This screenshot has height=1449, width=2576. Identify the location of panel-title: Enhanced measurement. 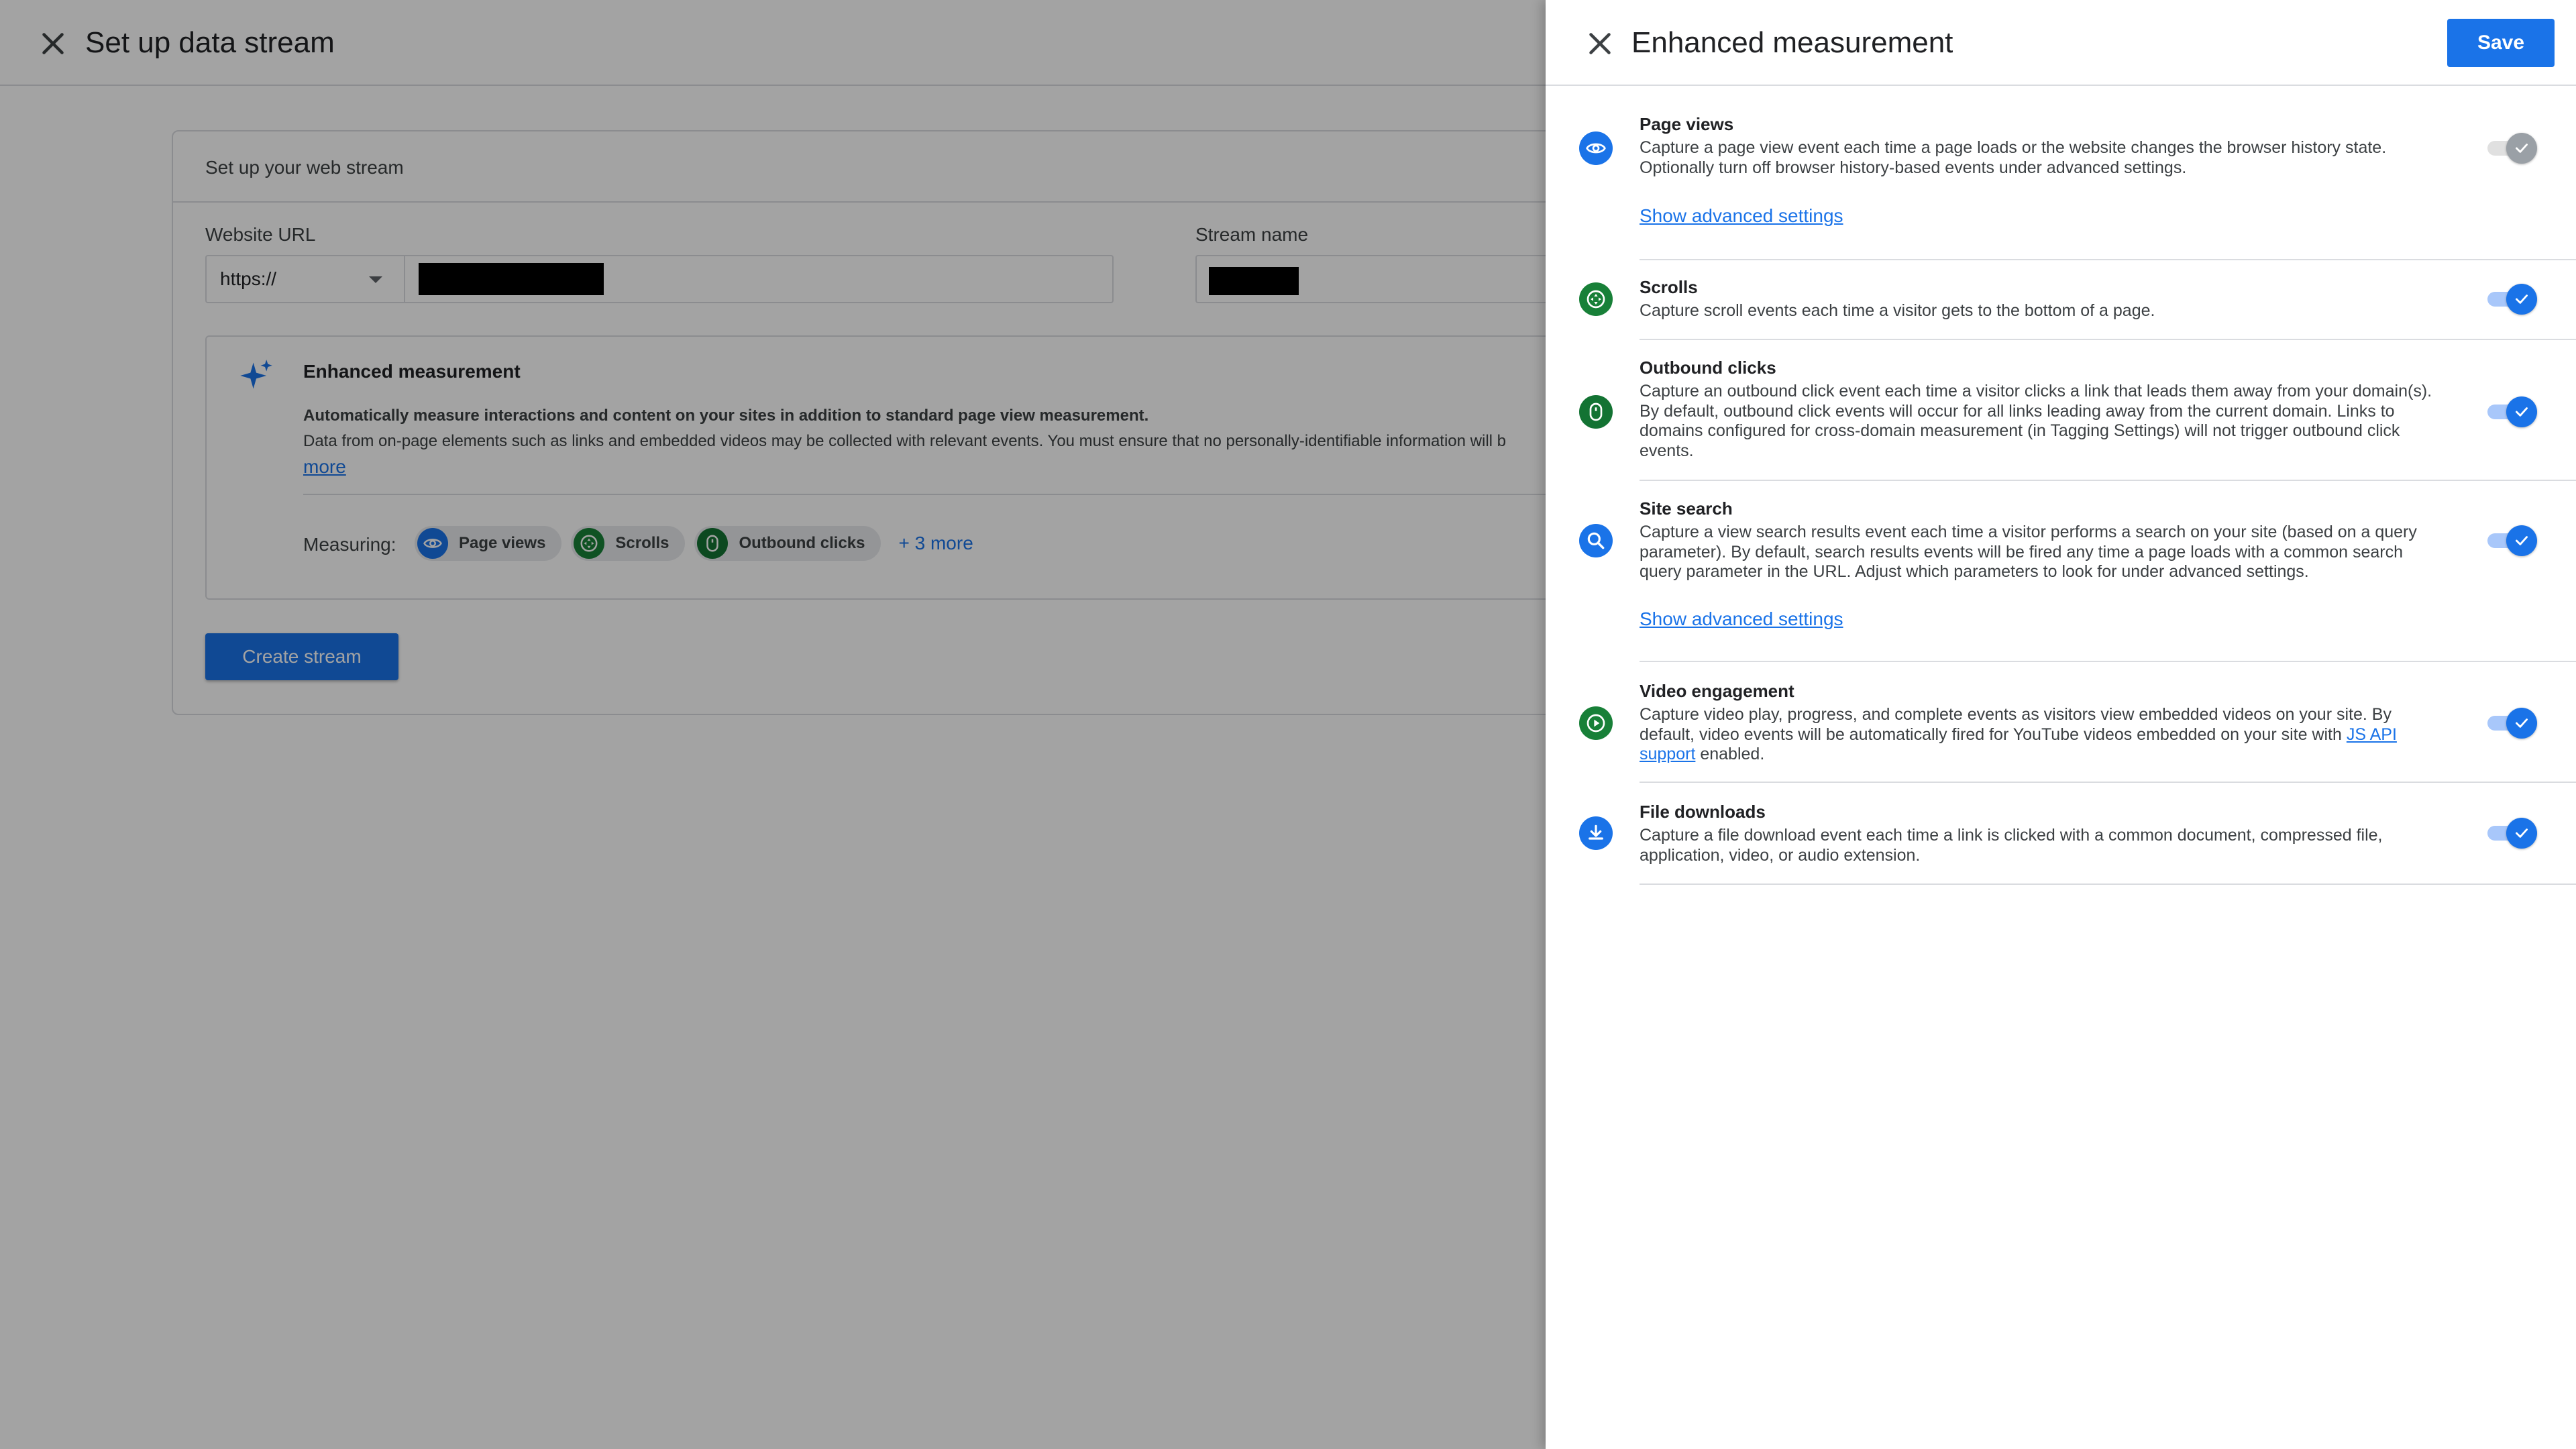
(1792, 42).